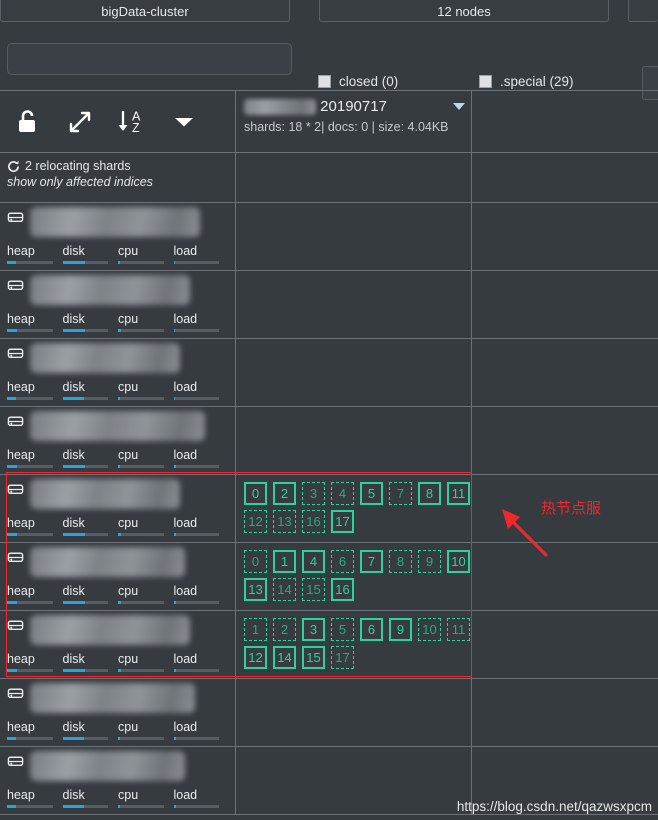 The height and width of the screenshot is (820, 658). What do you see at coordinates (324, 81) in the screenshot?
I see `closed-checkbox` at bounding box center [324, 81].